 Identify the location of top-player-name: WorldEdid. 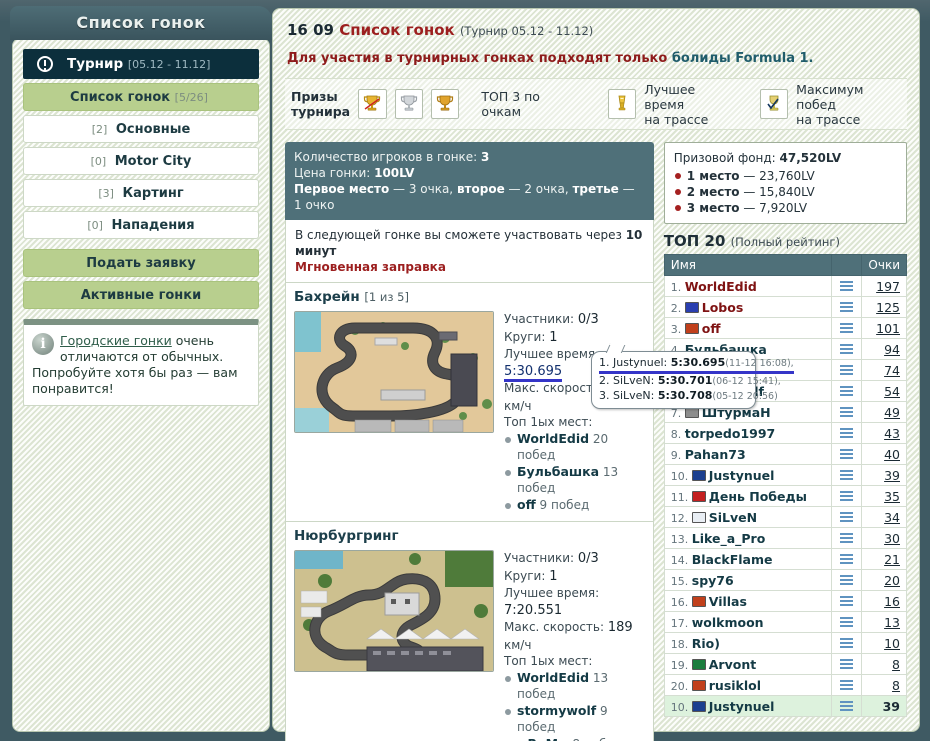
(553, 438).